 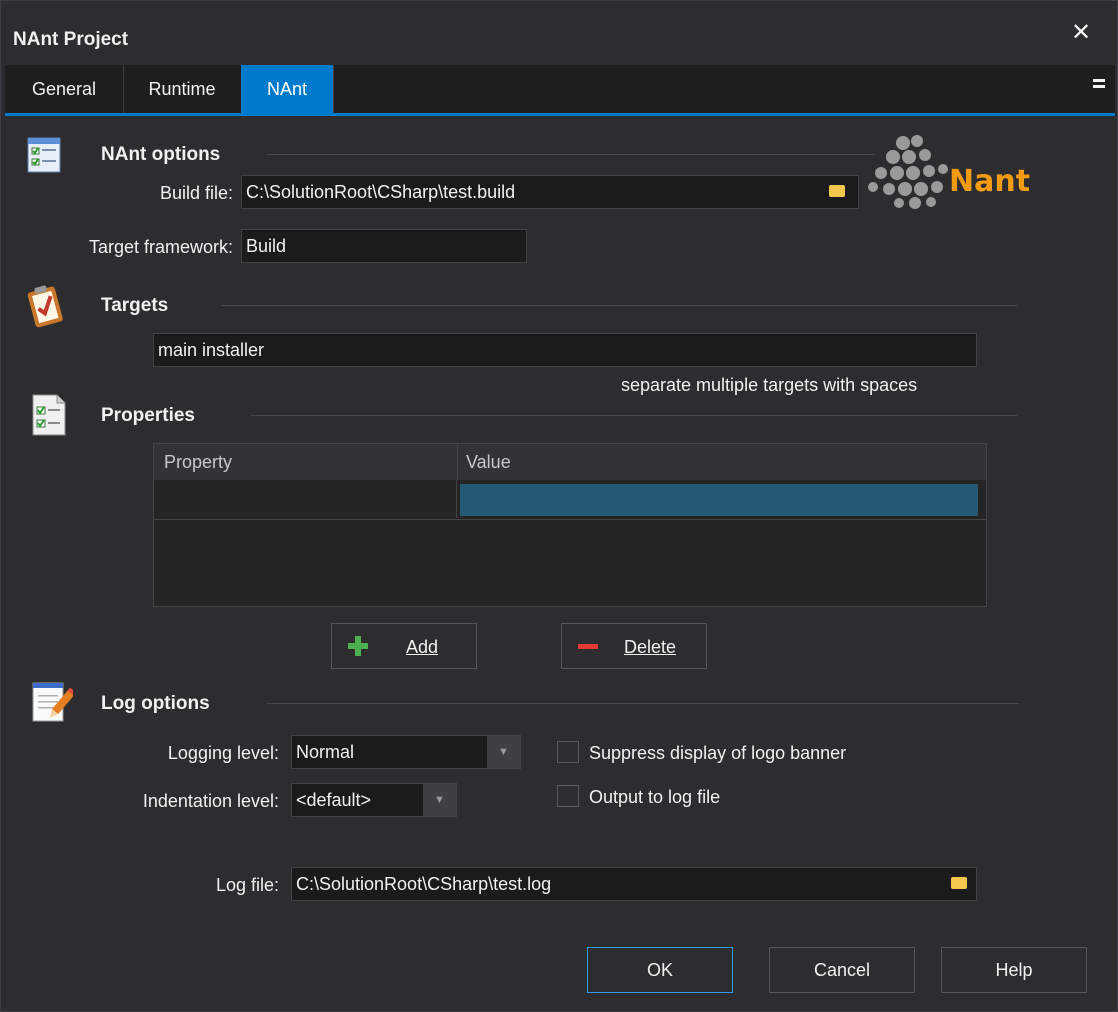 I want to click on table-row, so click(x=570, y=500).